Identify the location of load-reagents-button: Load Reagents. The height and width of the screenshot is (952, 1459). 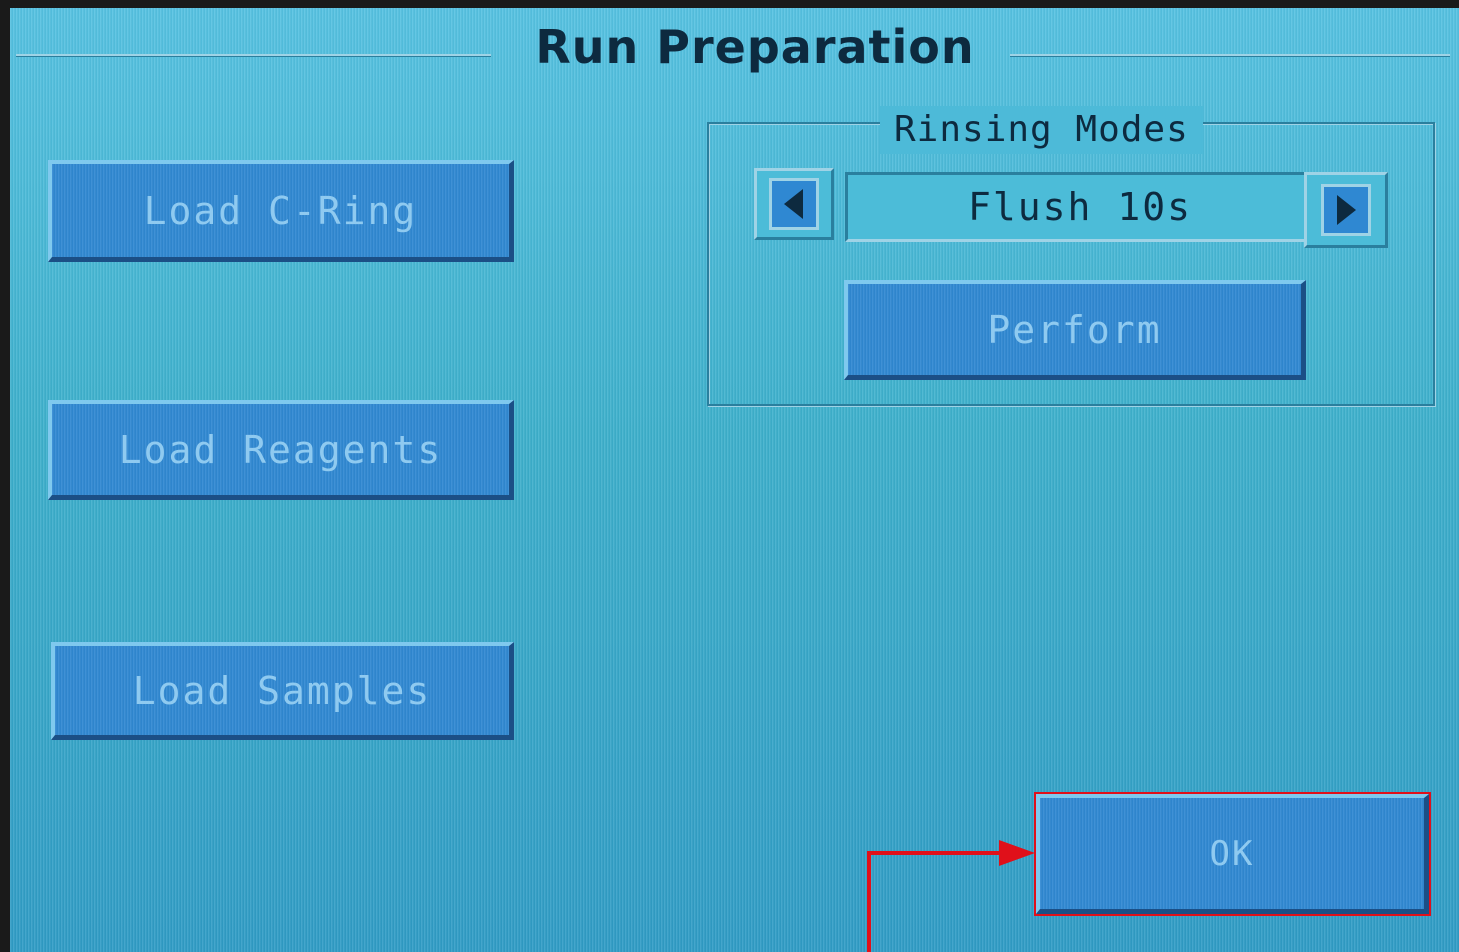
(281, 450).